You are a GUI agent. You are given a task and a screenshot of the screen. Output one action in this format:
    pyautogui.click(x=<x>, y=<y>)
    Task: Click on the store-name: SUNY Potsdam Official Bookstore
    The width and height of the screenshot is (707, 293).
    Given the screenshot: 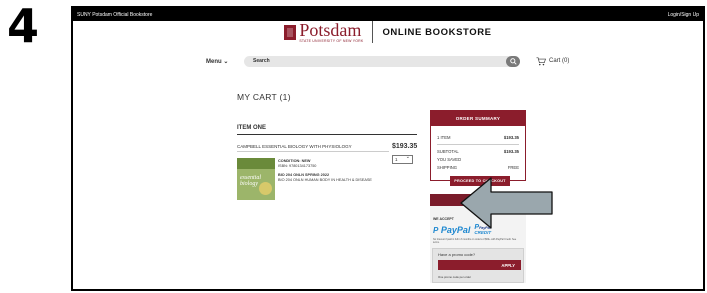 What is the action you would take?
    pyautogui.click(x=115, y=14)
    